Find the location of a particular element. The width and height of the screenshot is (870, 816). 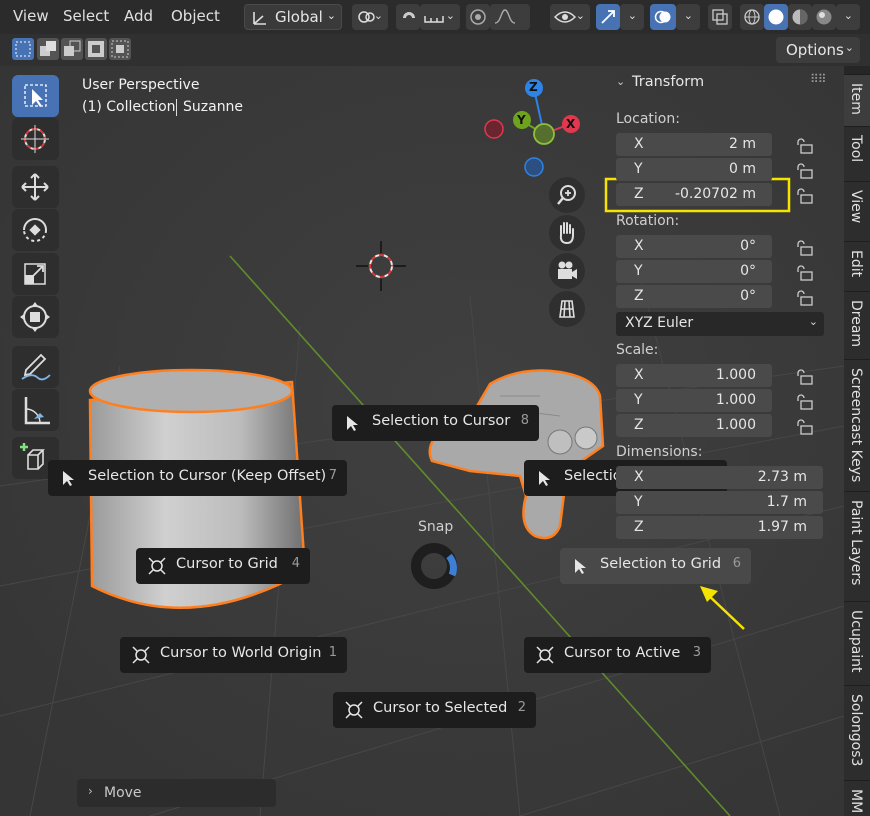

measure-tool is located at coordinates (35, 410).